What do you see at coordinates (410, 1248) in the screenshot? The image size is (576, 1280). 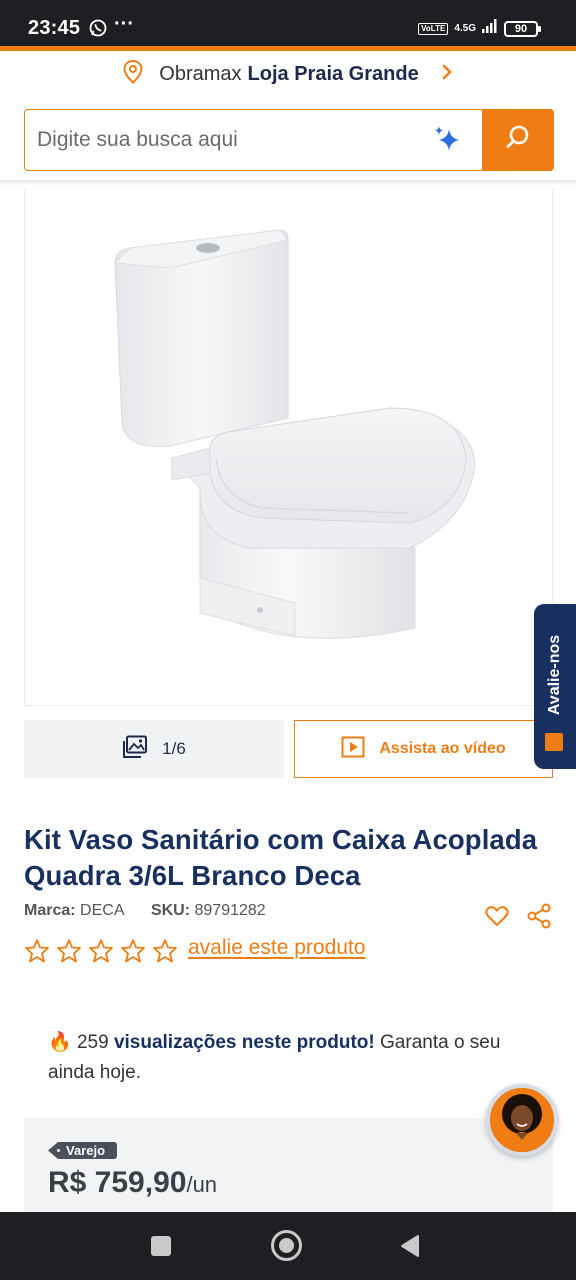 I see `back-button` at bounding box center [410, 1248].